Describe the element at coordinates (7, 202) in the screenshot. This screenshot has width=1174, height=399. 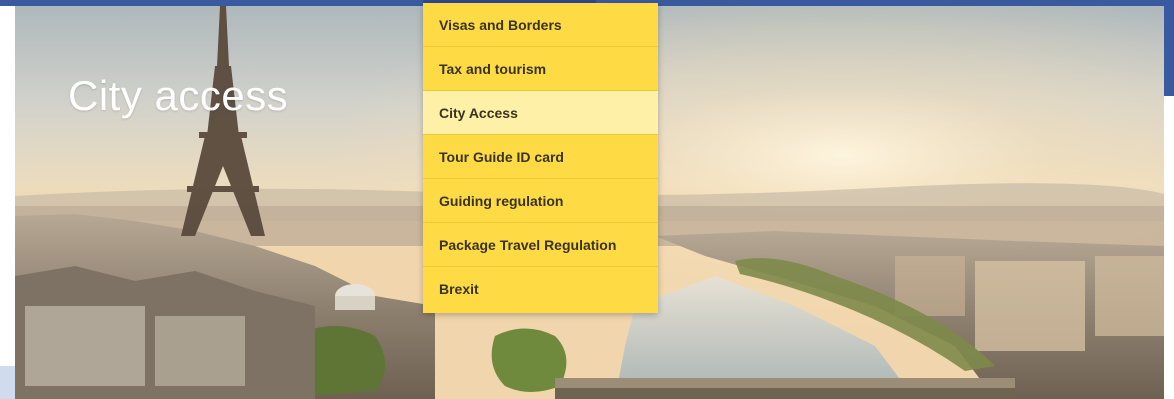
I see `left-gutter` at that location.